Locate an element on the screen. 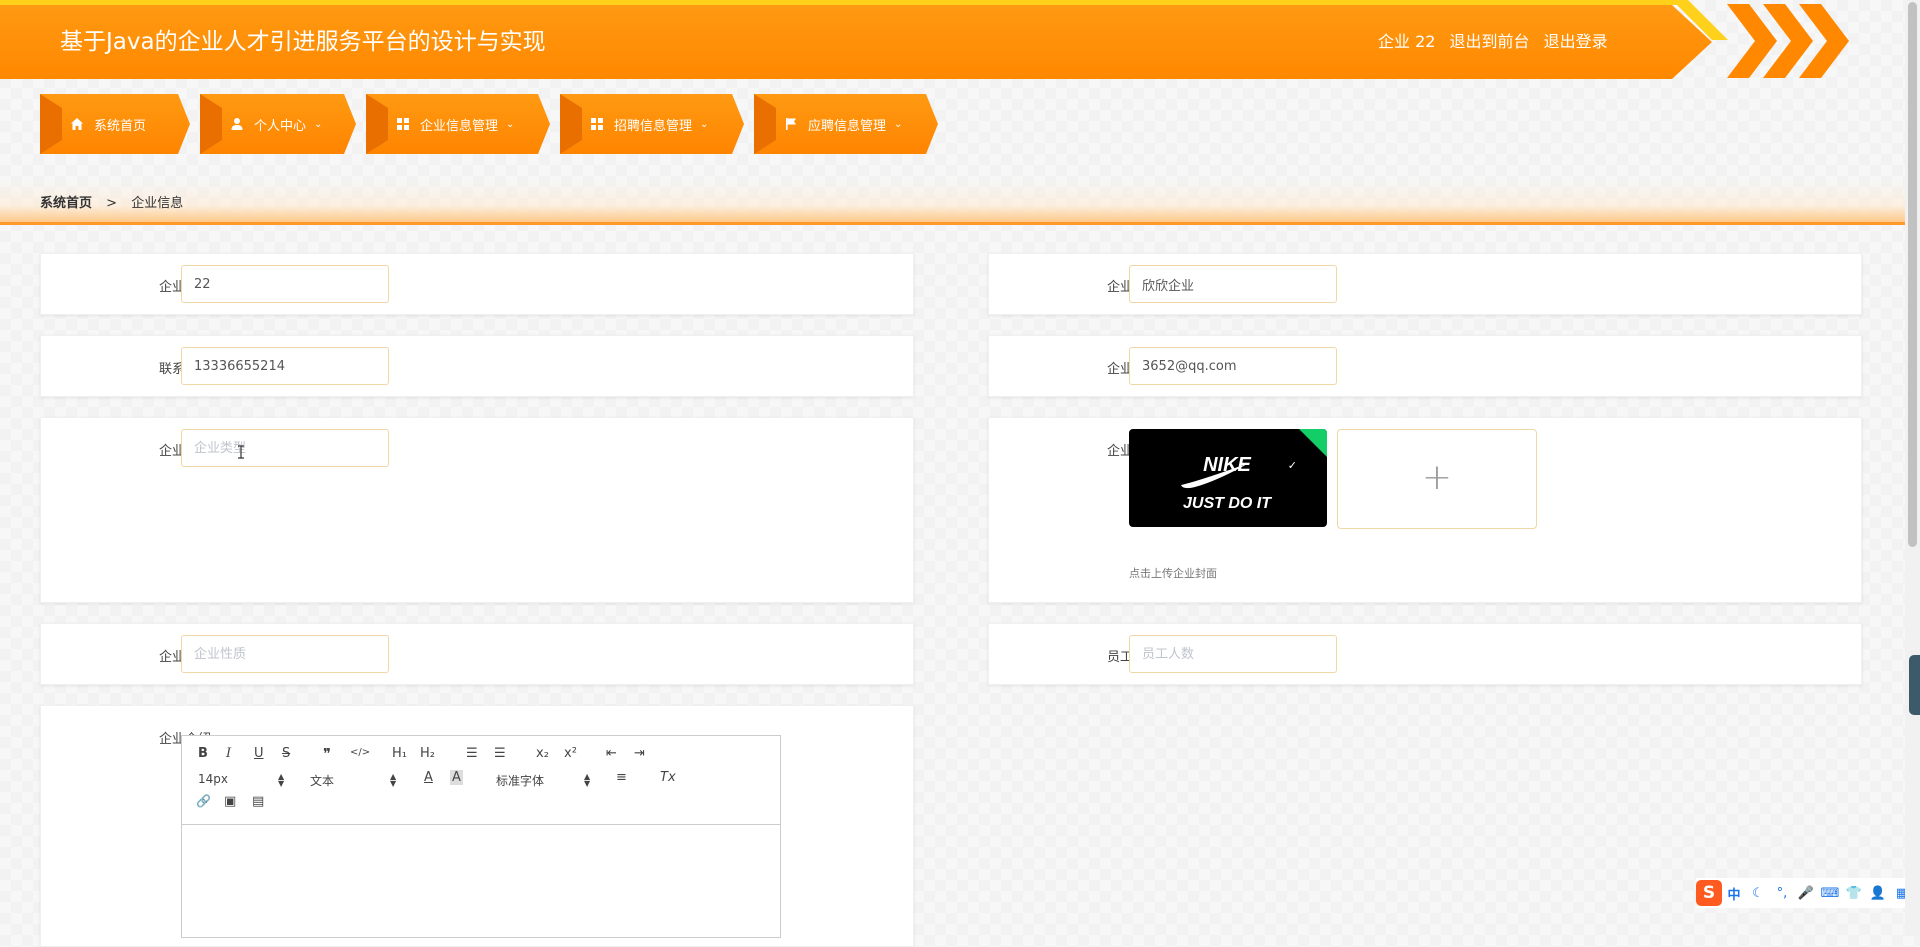  ime-toolbar: S 中 ☾ °, 🎤 ⌨ 👕 👤 ▦ is located at coordinates (1808, 893).